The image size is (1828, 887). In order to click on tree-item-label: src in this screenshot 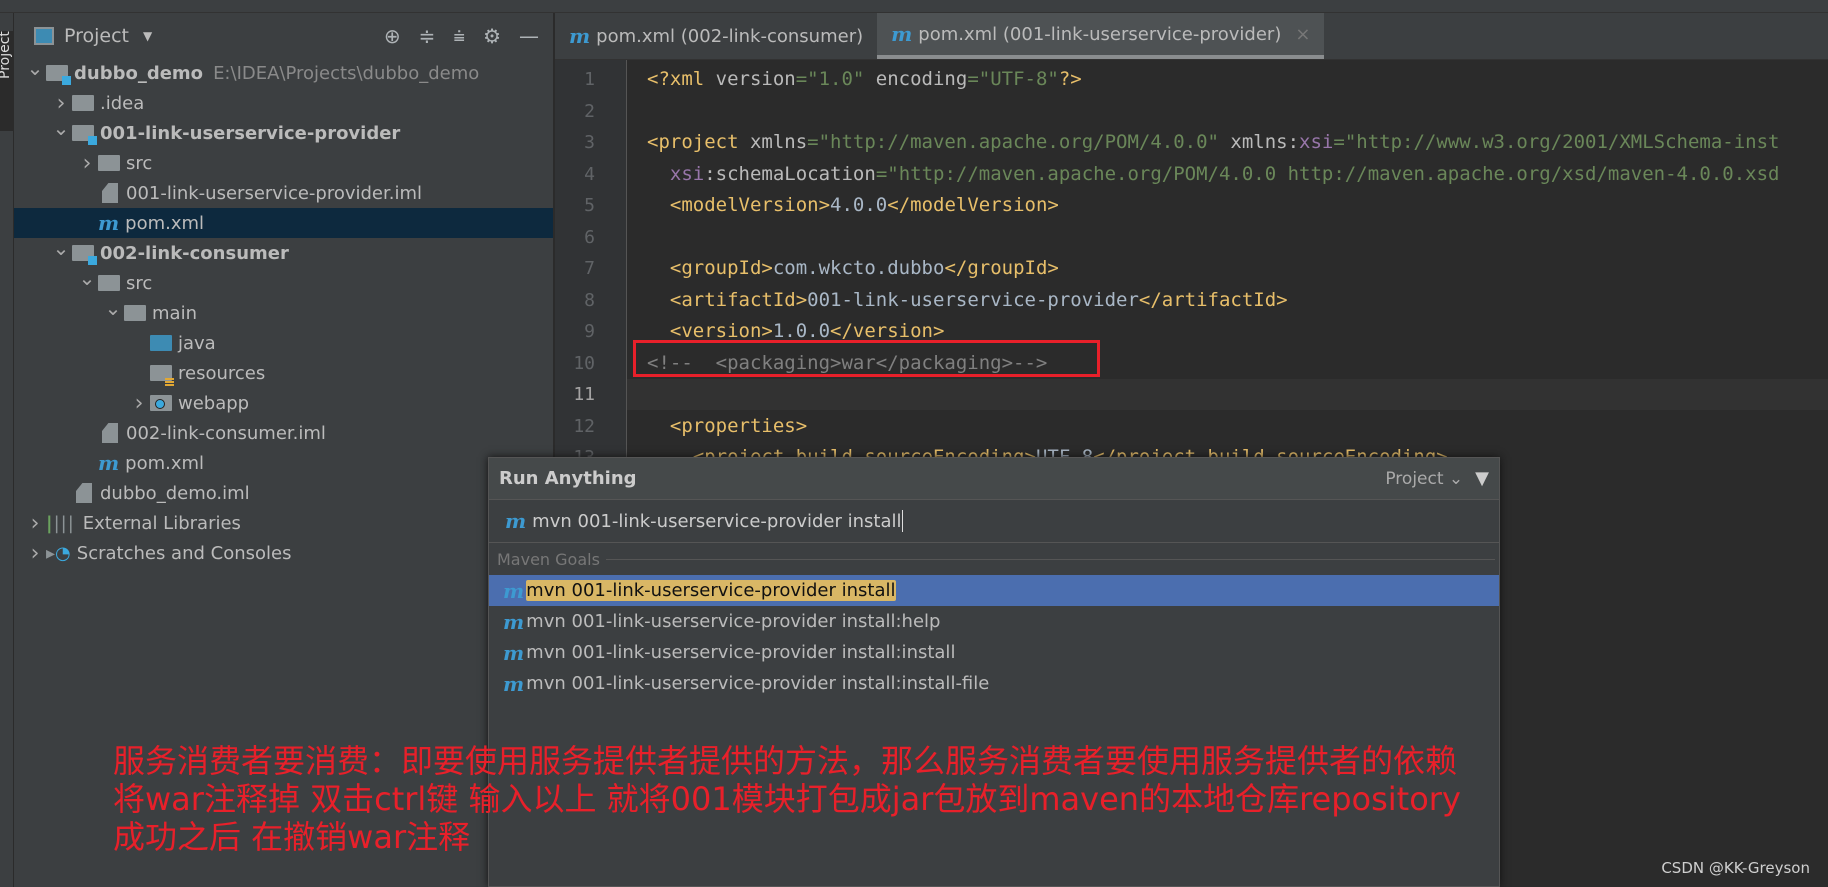, I will do `click(139, 283)`.